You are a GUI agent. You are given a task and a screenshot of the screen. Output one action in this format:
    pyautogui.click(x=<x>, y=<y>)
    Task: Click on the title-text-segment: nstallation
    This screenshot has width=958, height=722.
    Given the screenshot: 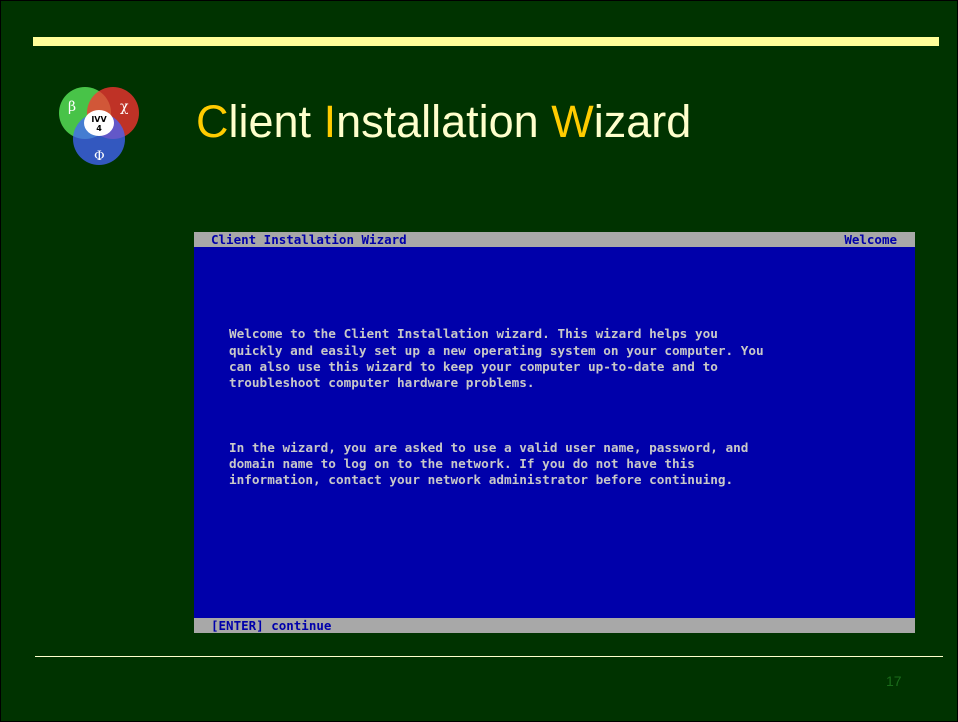 What is the action you would take?
    pyautogui.click(x=444, y=121)
    